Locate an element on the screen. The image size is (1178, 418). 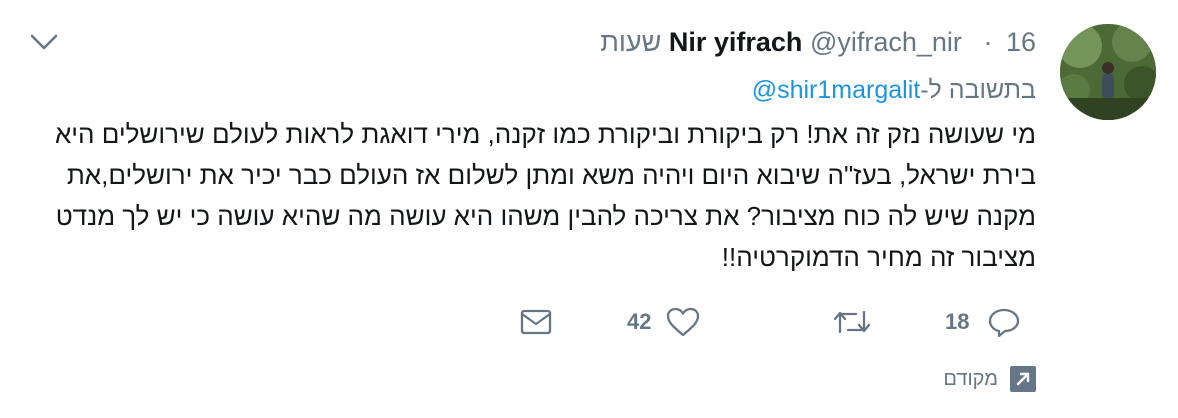
reply-bubble-icon is located at coordinates (1004, 323).